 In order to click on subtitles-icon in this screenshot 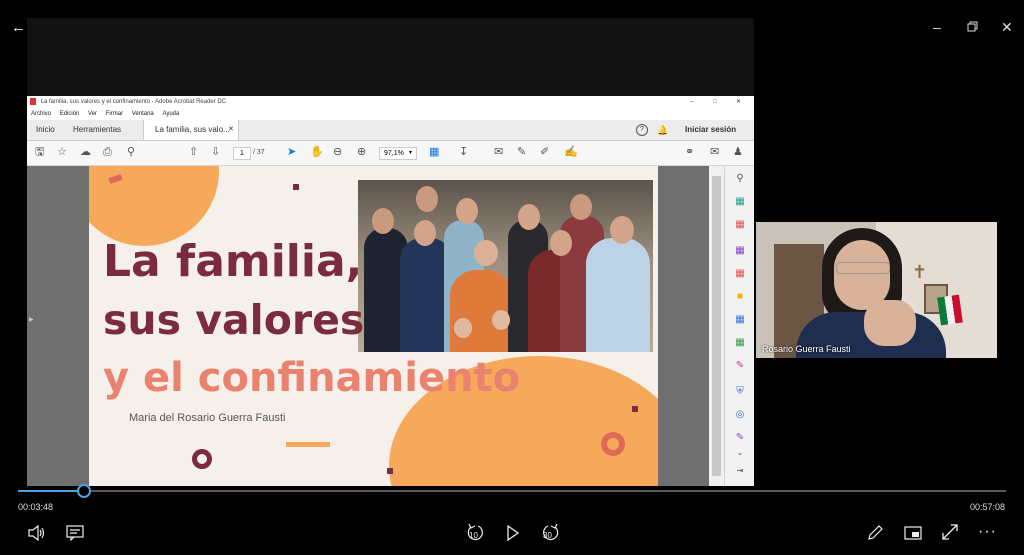, I will do `click(75, 535)`.